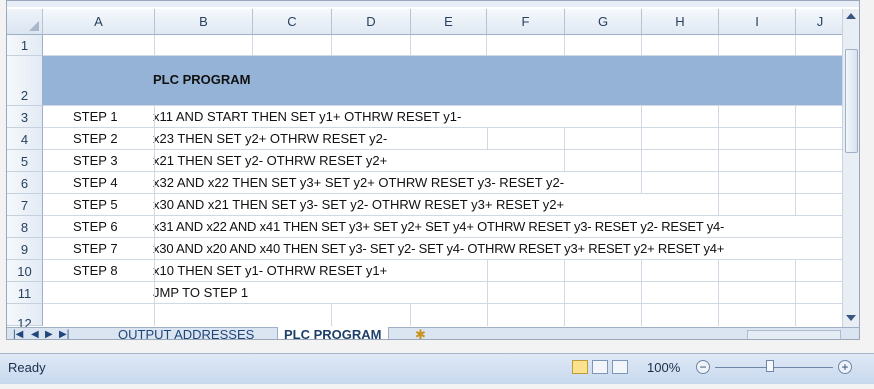  Describe the element at coordinates (95, 139) in the screenshot. I see `step-cell: STEP 2` at that location.